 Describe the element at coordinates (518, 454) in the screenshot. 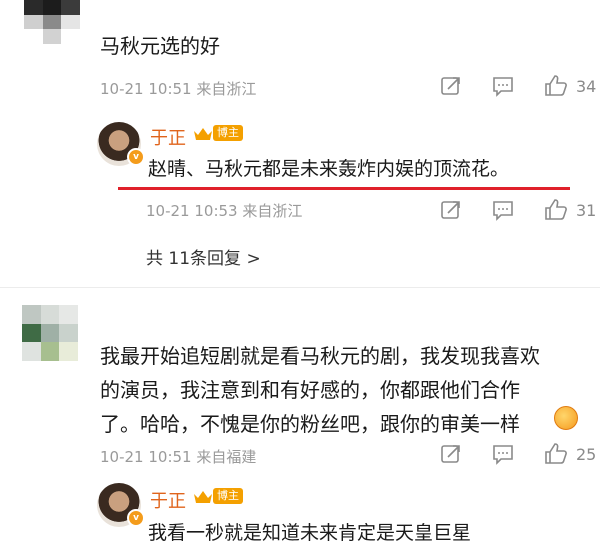

I see `comment-actions: 25` at that location.